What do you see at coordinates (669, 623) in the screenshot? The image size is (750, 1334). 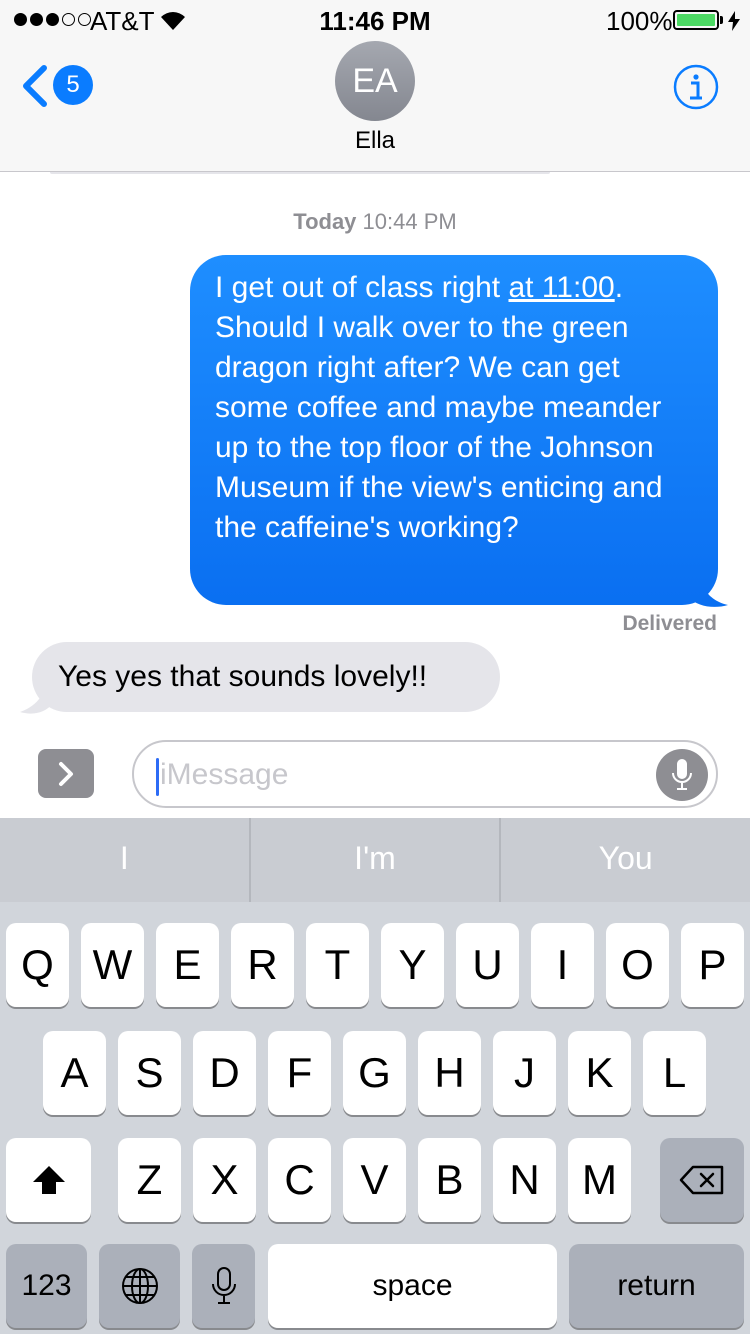 I see `delivery-status: Delivered` at bounding box center [669, 623].